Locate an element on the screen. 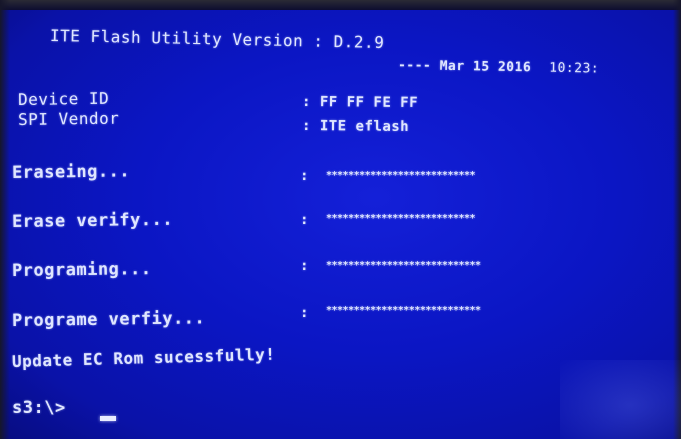 The image size is (681, 439). build-date: ---- Mar 15 2016 is located at coordinates (464, 67).